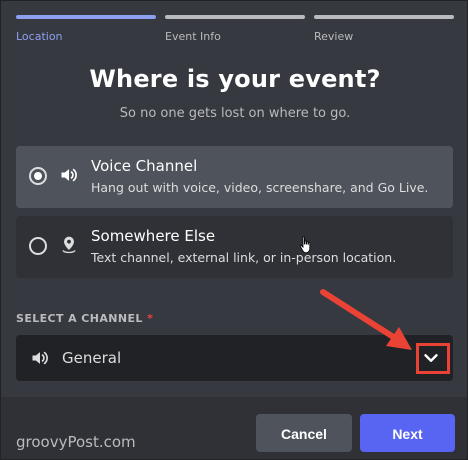  I want to click on step-review: Review, so click(384, 29).